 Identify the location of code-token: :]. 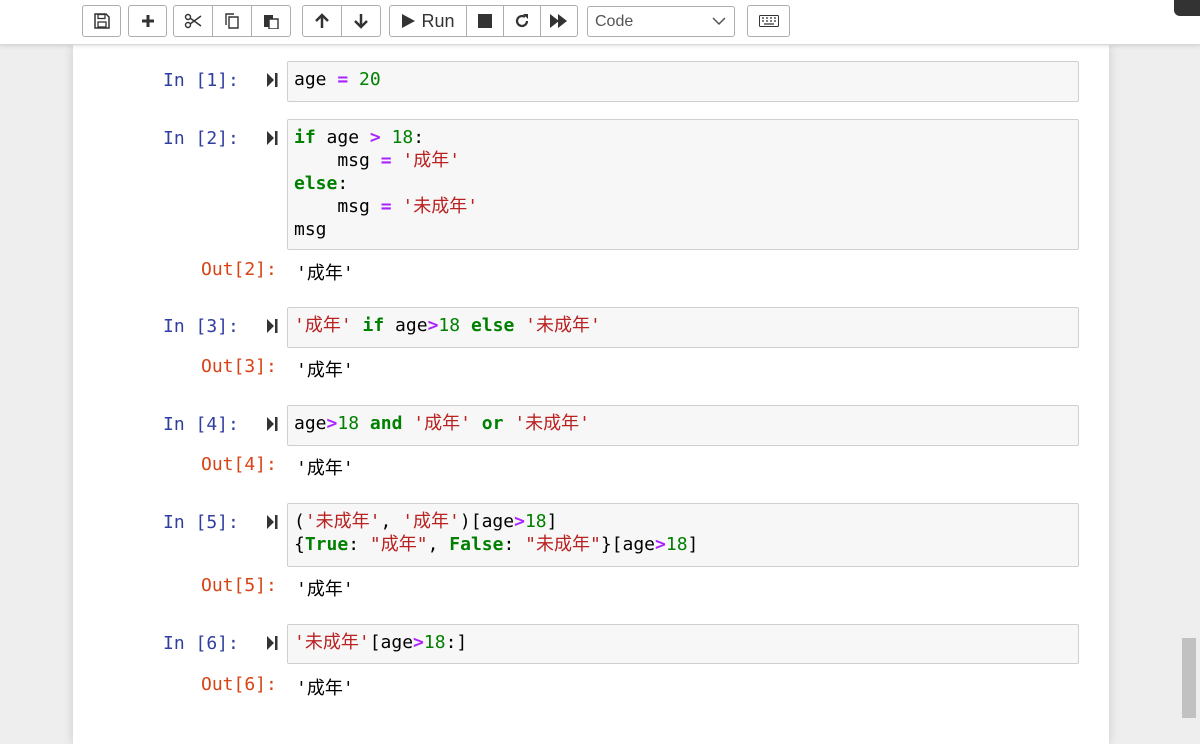
(456, 642).